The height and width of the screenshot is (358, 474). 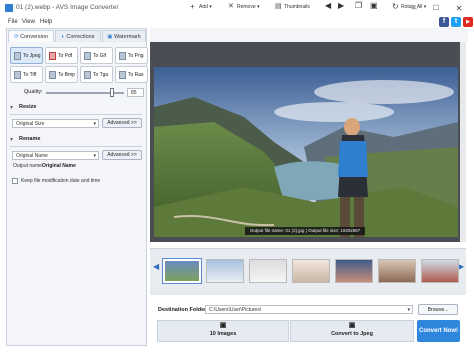 I want to click on menu-bar: File View Help, so click(x=237, y=22).